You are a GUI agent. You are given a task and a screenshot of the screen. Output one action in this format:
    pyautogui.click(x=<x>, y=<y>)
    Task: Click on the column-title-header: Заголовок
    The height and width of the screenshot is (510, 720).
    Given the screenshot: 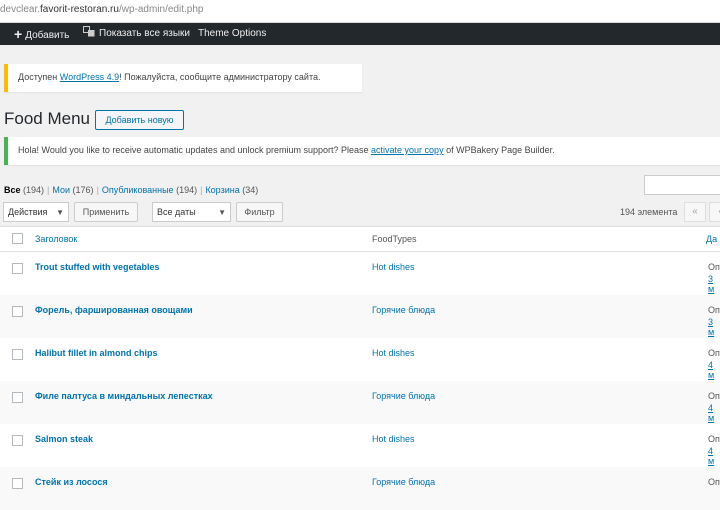 What is the action you would take?
    pyautogui.click(x=56, y=239)
    